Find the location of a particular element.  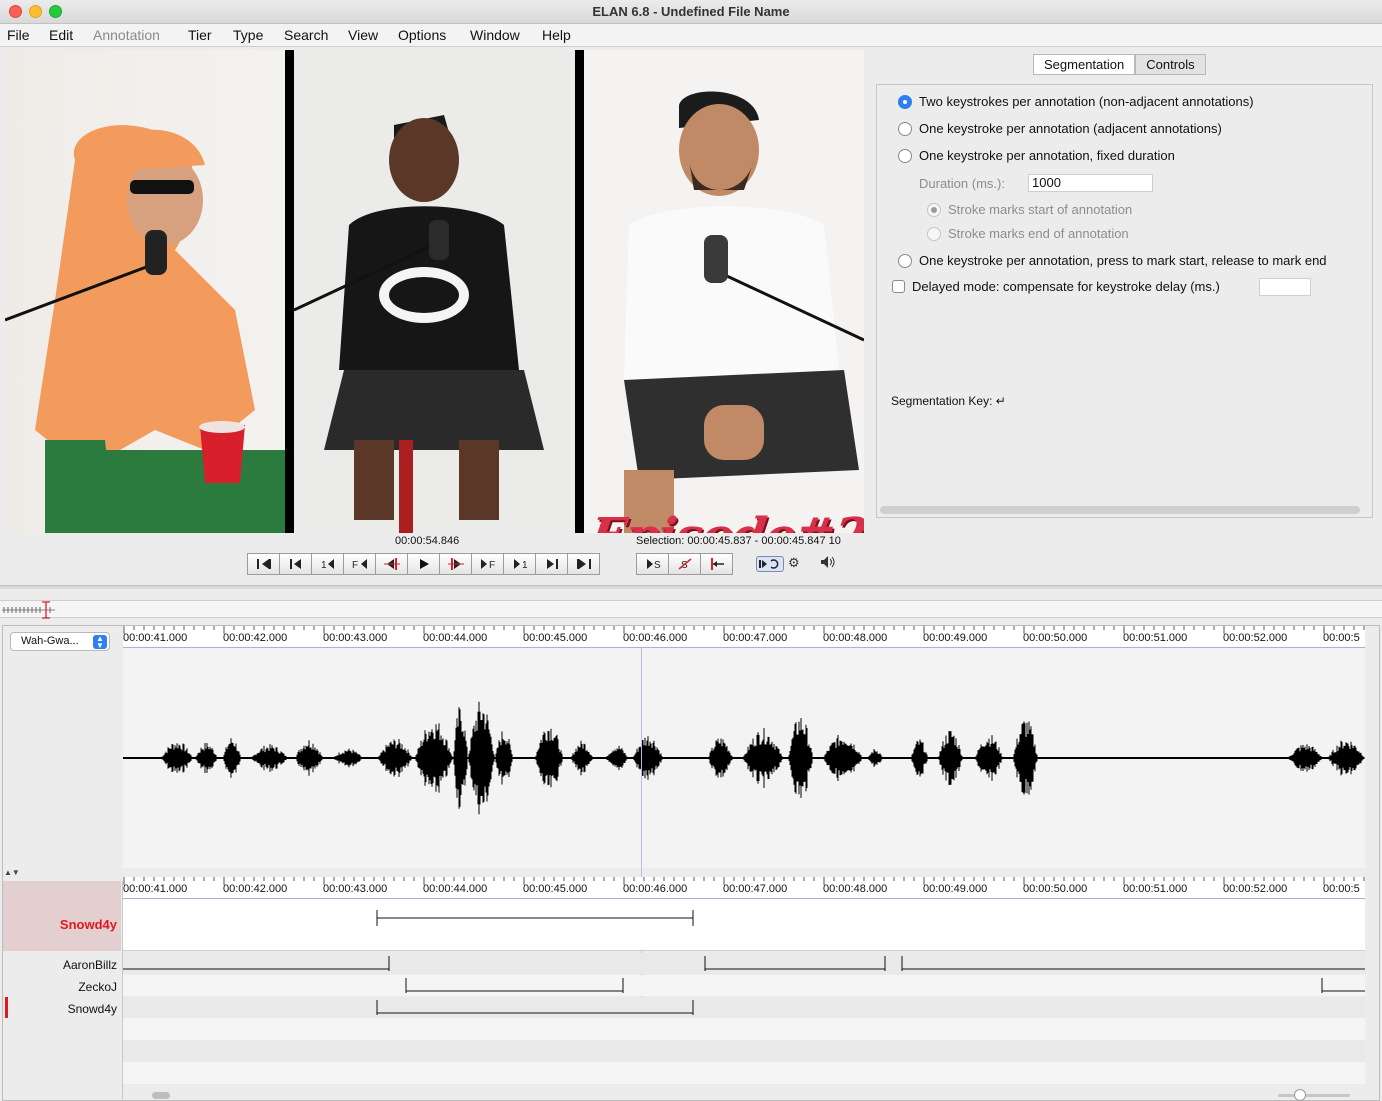

episode-overlay-text: Episode#26 is located at coordinates (725, 520).